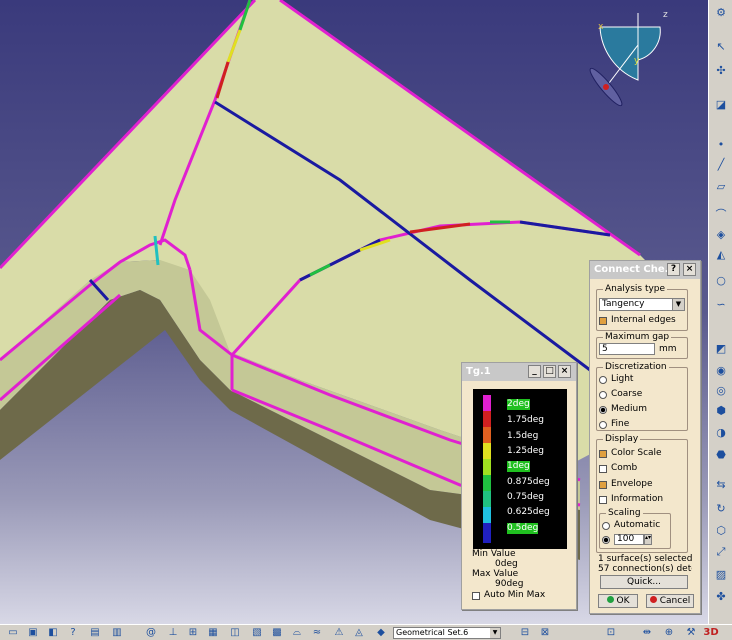 The width and height of the screenshot is (732, 640). What do you see at coordinates (339, 632) in the screenshot?
I see `warning-icon: ⚠` at bounding box center [339, 632].